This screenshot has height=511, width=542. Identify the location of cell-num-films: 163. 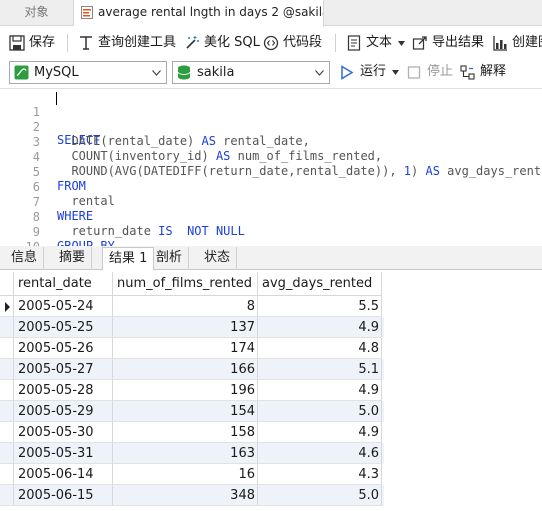
(185, 453).